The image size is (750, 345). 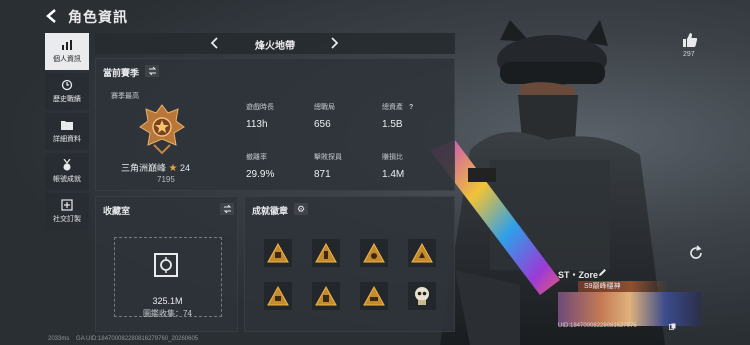 I want to click on sidebar-item-label: 歷史戰績, so click(x=67, y=99).